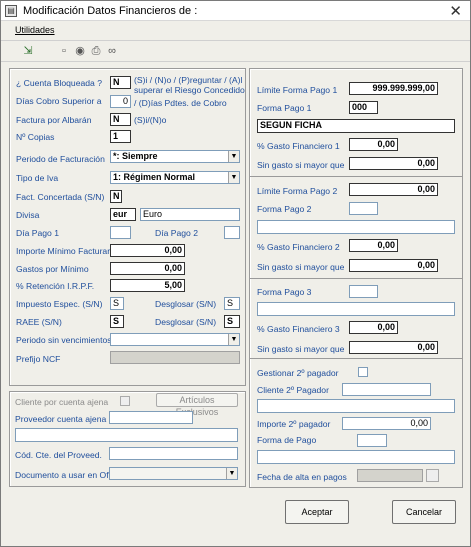  Describe the element at coordinates (298, 247) in the screenshot. I see `gasto-fin2-label: % Gasto Financiero 2` at that location.